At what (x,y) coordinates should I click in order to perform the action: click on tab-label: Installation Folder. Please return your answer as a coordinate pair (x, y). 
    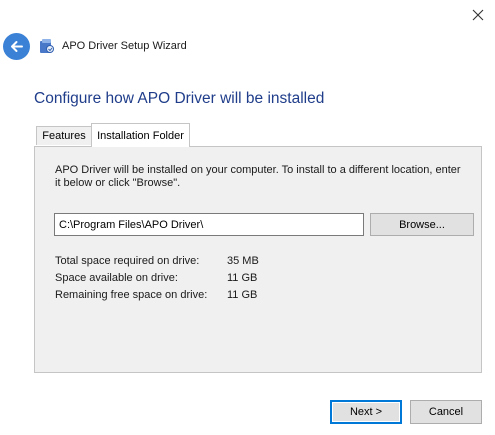
    Looking at the image, I should click on (140, 135).